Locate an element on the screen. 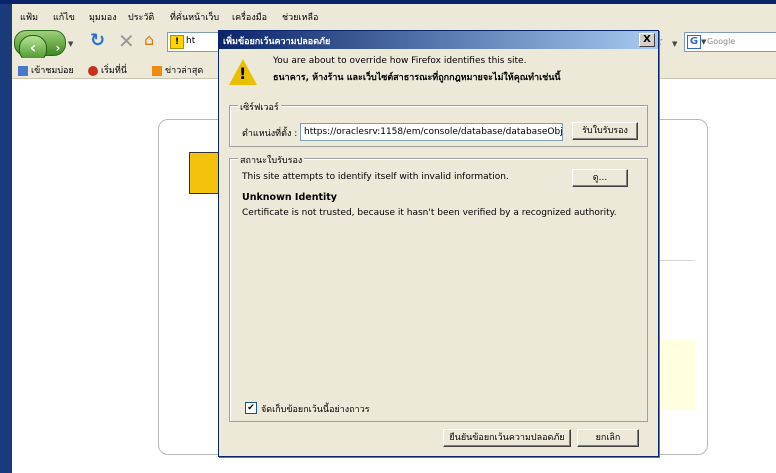 This screenshot has width=776, height=473. url-bar: ! ht is located at coordinates (196, 42).